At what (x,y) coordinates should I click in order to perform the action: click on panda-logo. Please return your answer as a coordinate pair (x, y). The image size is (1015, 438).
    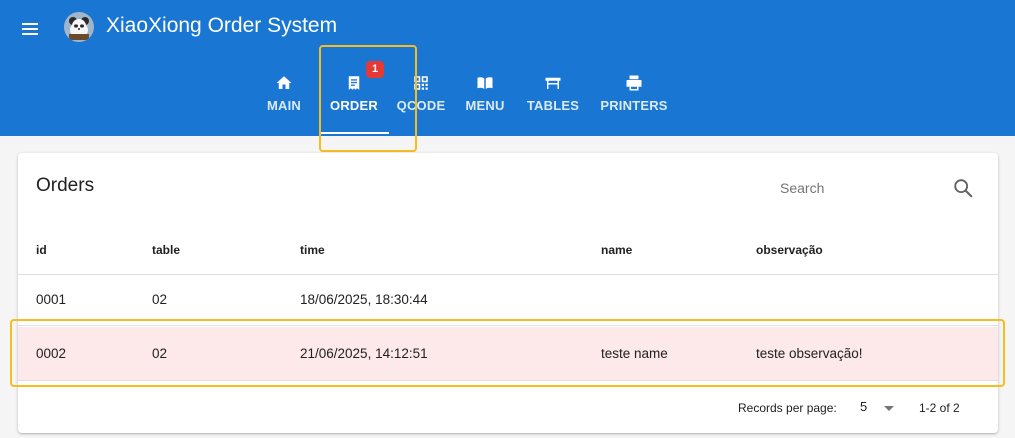
    Looking at the image, I should click on (79, 27).